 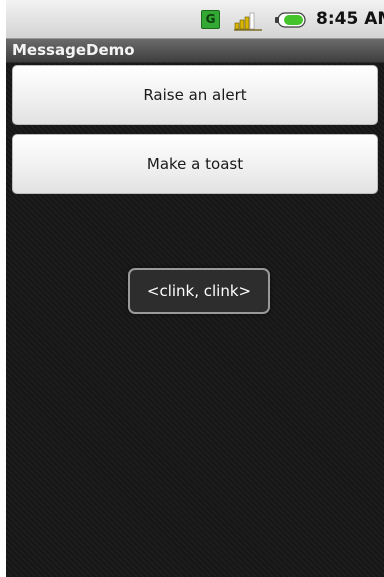 I want to click on title-bar: MessageDemo, so click(x=195, y=51).